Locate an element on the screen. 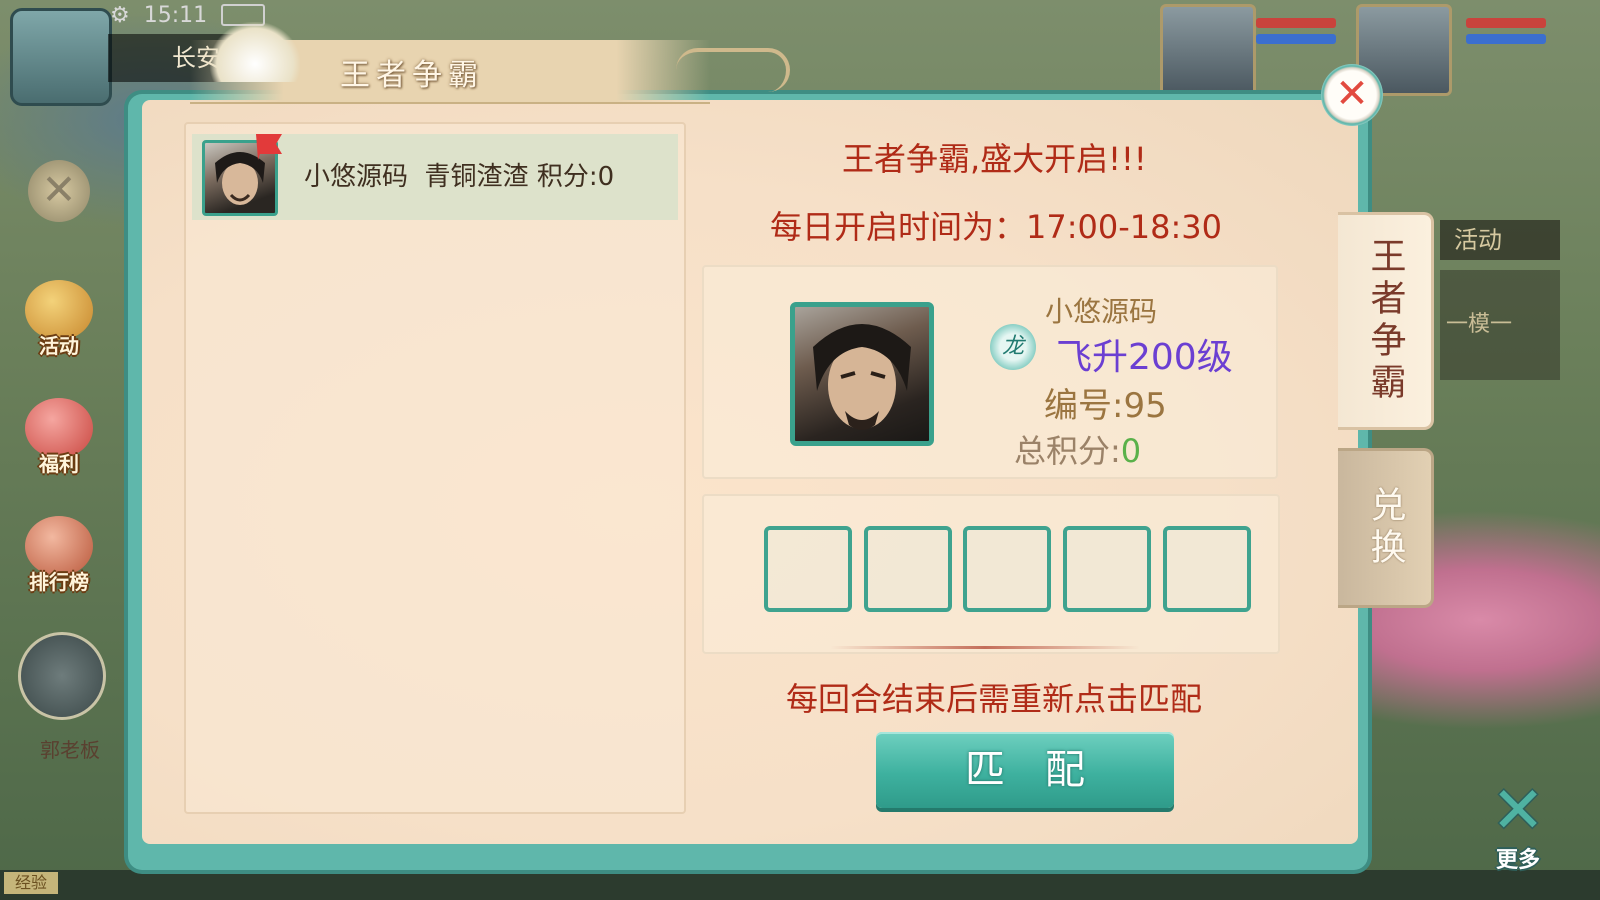 Image resolution: width=1600 pixels, height=900 pixels. rank-score: 0 is located at coordinates (606, 177).